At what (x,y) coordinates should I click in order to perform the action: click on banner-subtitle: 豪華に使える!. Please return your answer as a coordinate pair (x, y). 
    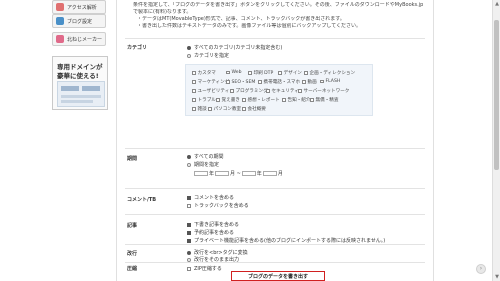
    Looking at the image, I should click on (78, 76).